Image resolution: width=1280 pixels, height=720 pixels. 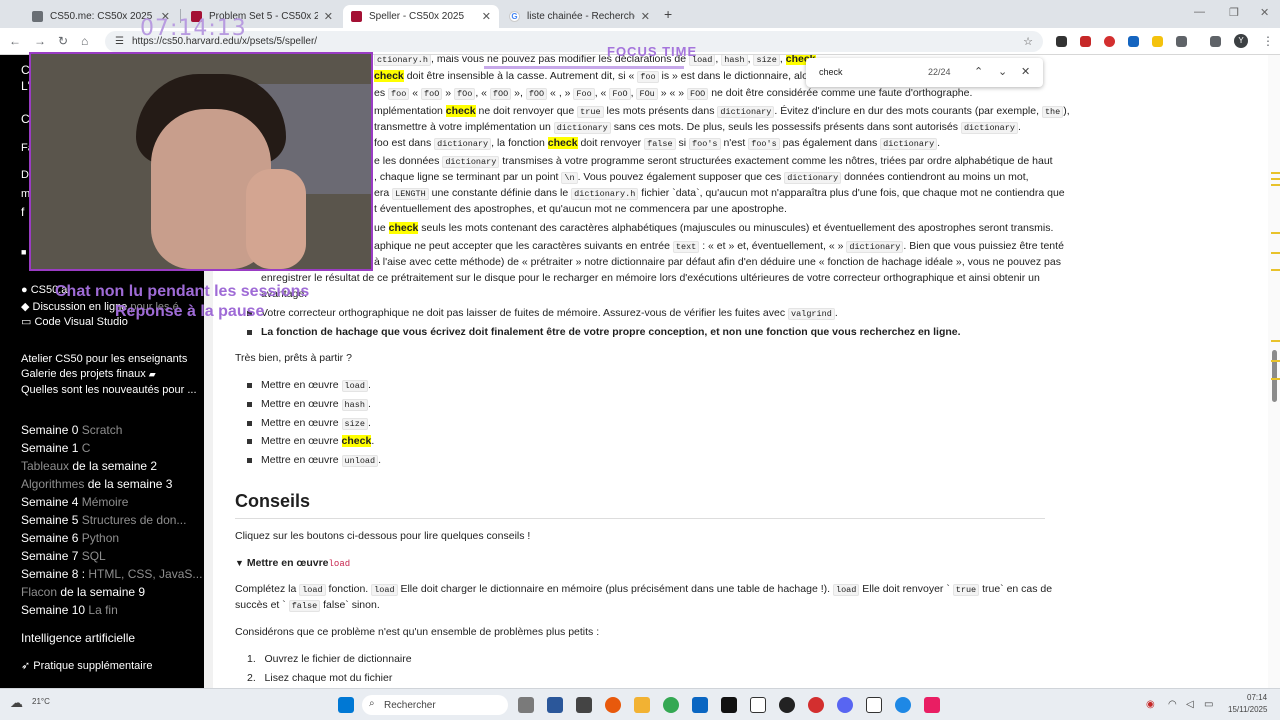 What do you see at coordinates (410, 705) in the screenshot?
I see `search-placeholder: Rechercher` at bounding box center [410, 705].